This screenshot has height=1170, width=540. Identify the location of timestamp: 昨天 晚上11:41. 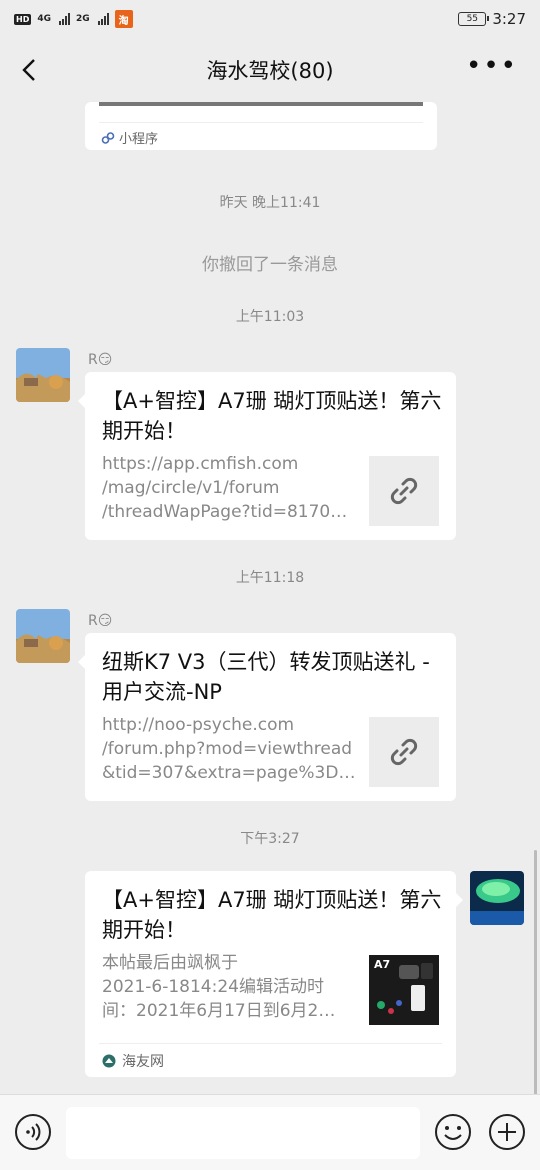
(270, 203).